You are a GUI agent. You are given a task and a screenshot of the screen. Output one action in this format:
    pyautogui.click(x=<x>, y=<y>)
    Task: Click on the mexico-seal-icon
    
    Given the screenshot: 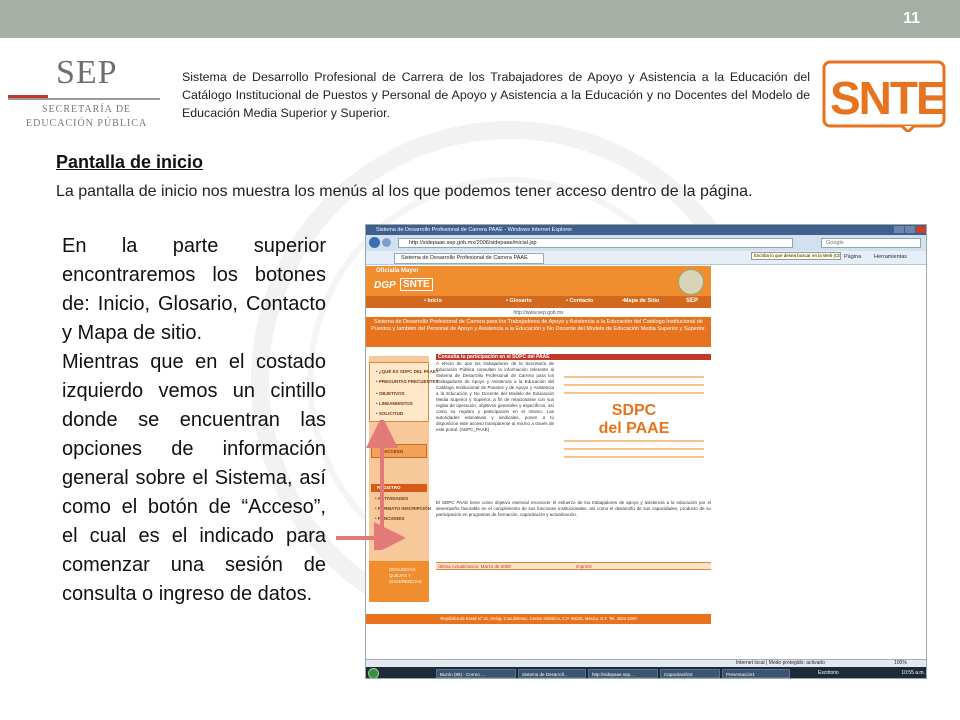 What is the action you would take?
    pyautogui.click(x=691, y=282)
    